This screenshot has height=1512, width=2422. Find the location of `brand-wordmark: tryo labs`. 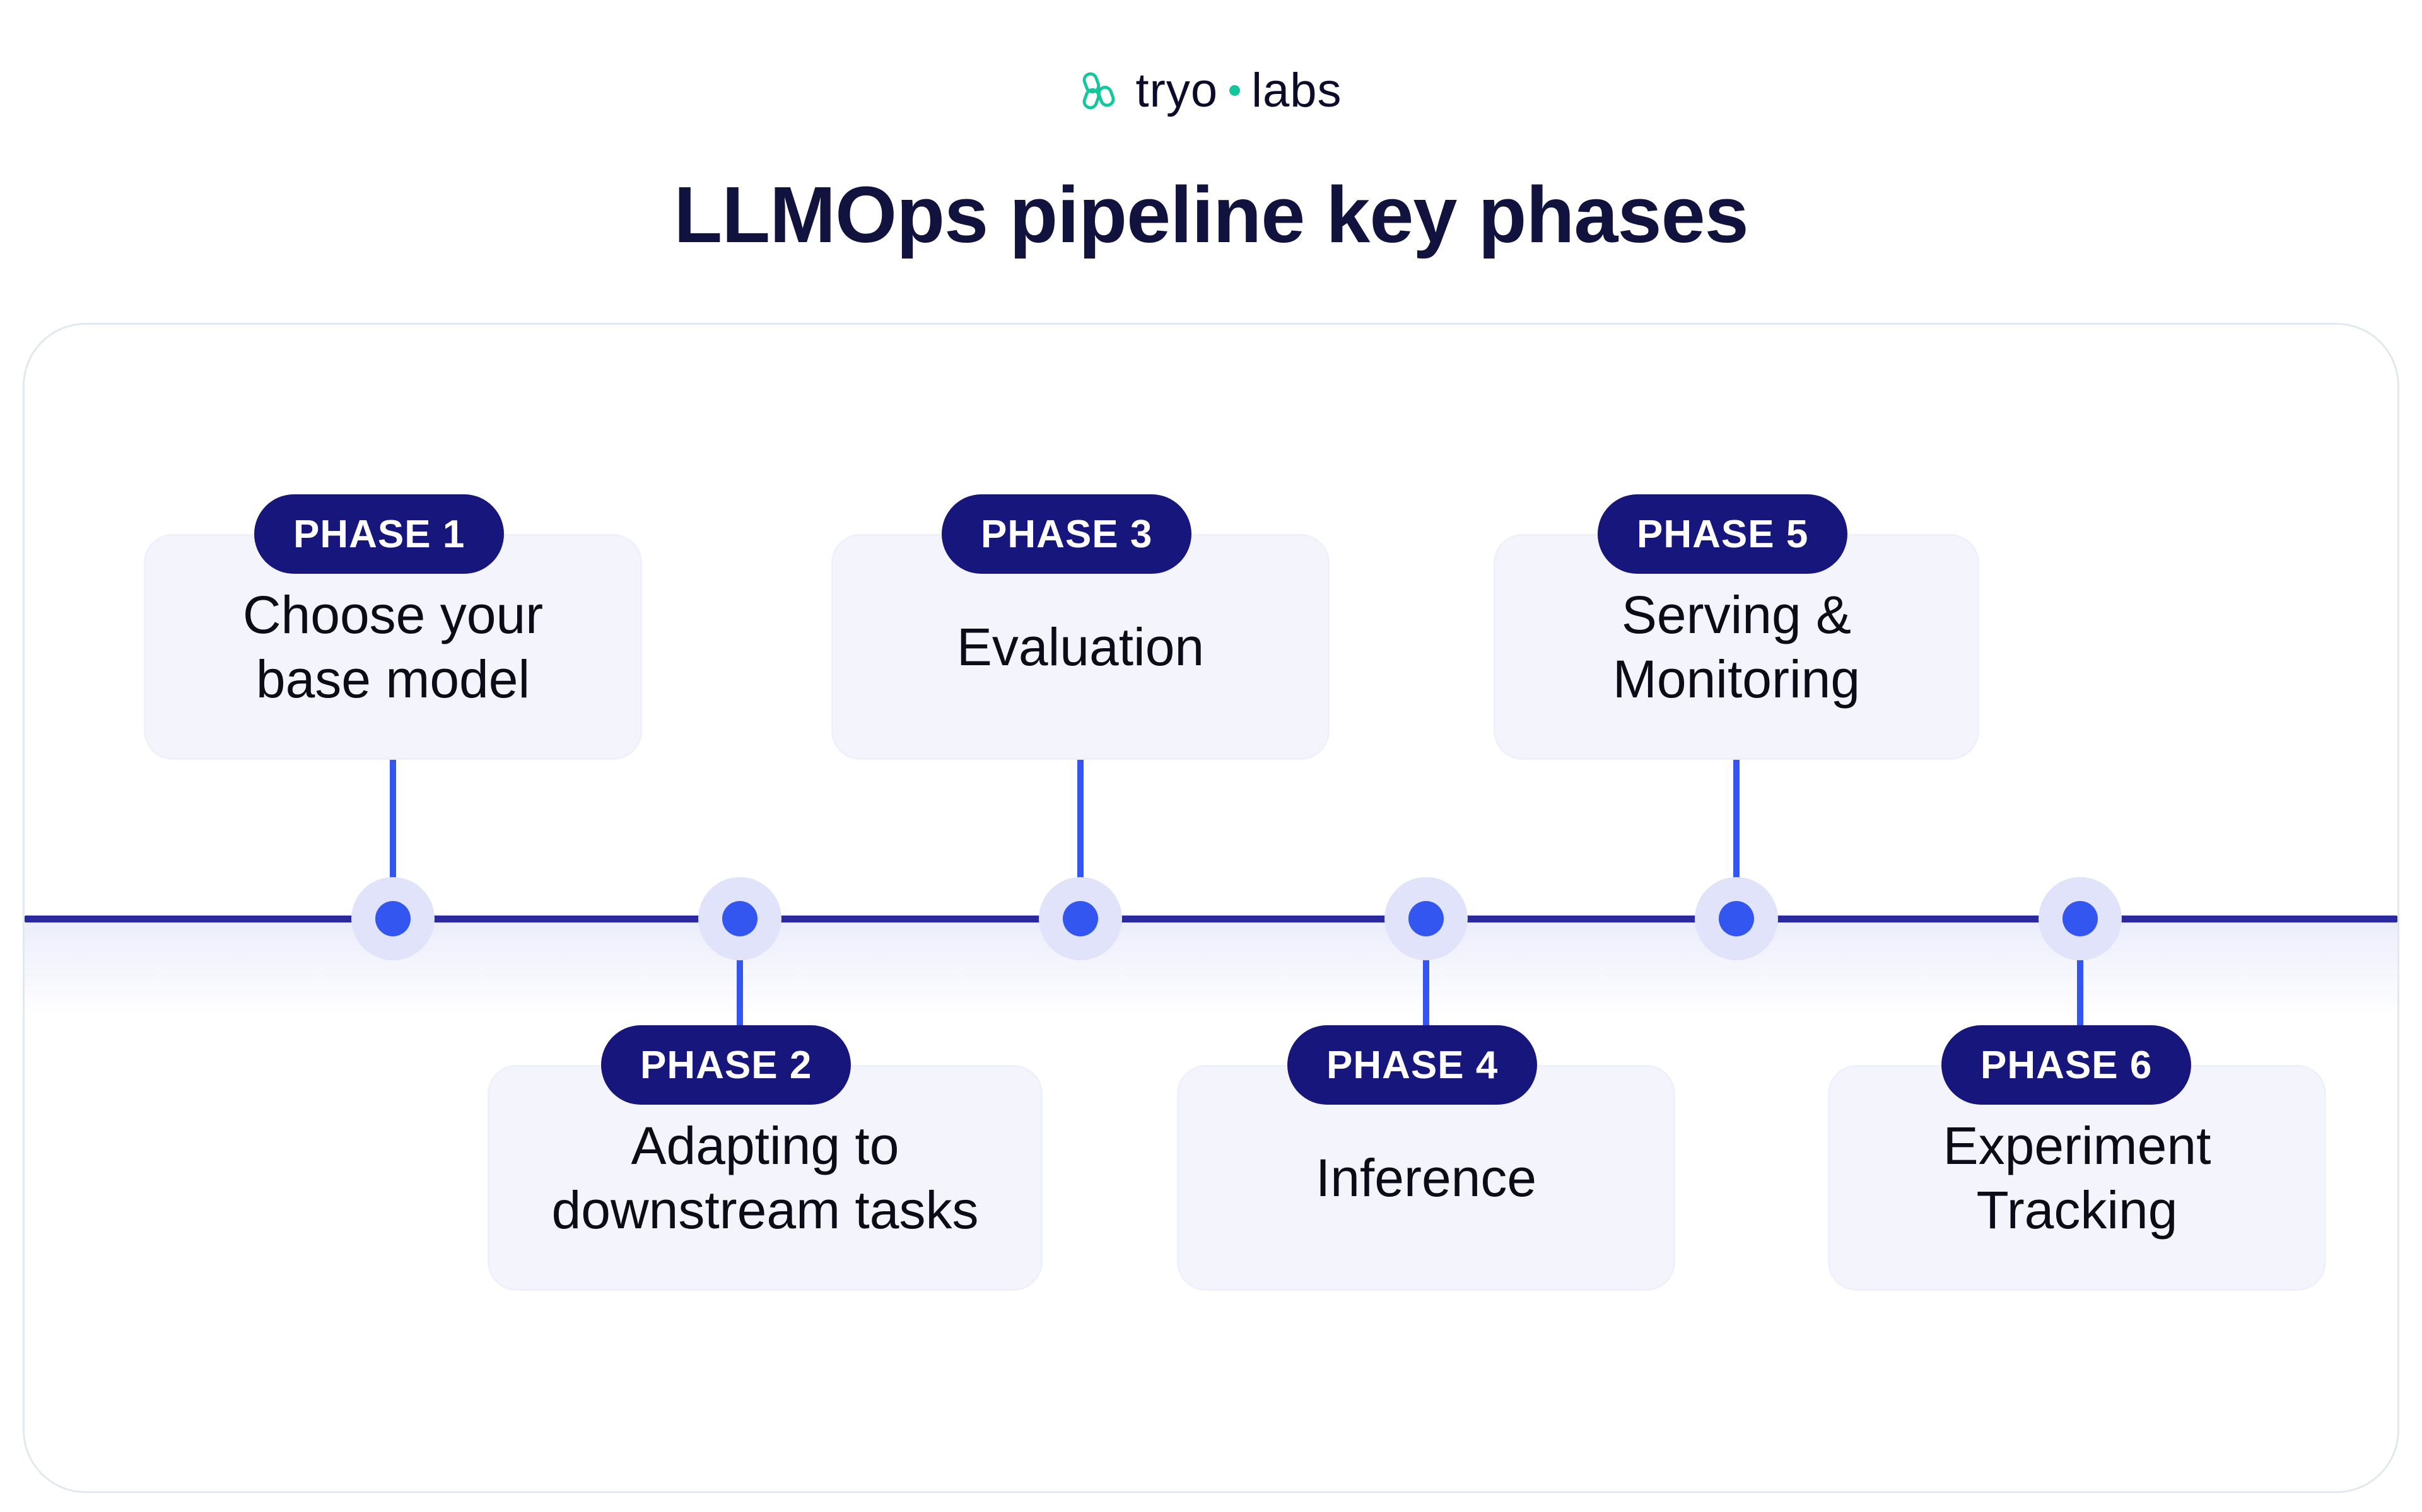

brand-wordmark: tryo labs is located at coordinates (1238, 91).